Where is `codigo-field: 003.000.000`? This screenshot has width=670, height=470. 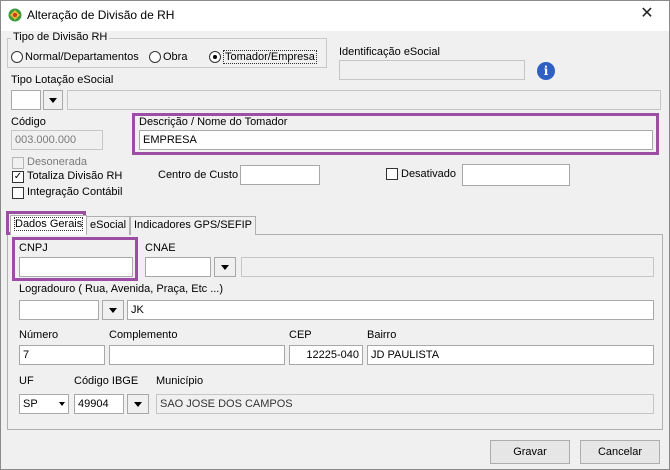
codigo-field: 003.000.000 is located at coordinates (57, 140).